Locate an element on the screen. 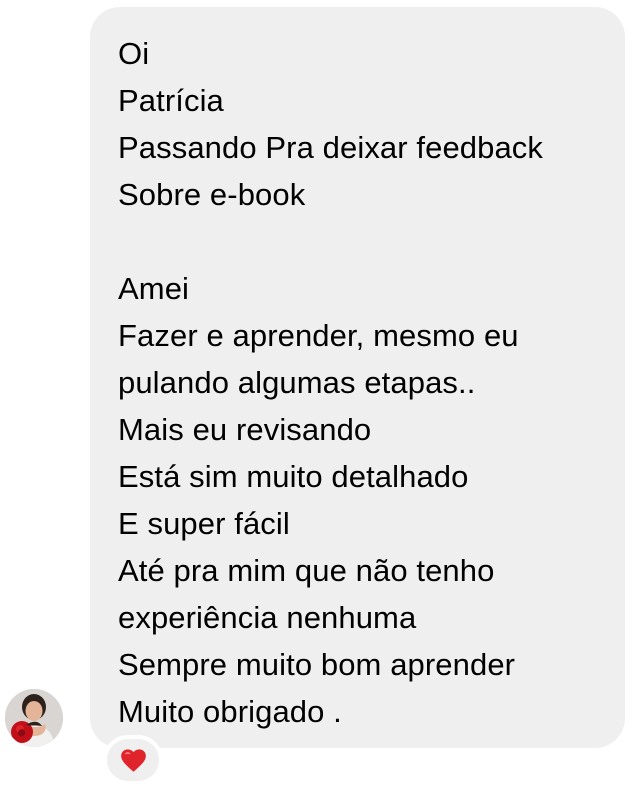  red-heart-icon is located at coordinates (133, 760).